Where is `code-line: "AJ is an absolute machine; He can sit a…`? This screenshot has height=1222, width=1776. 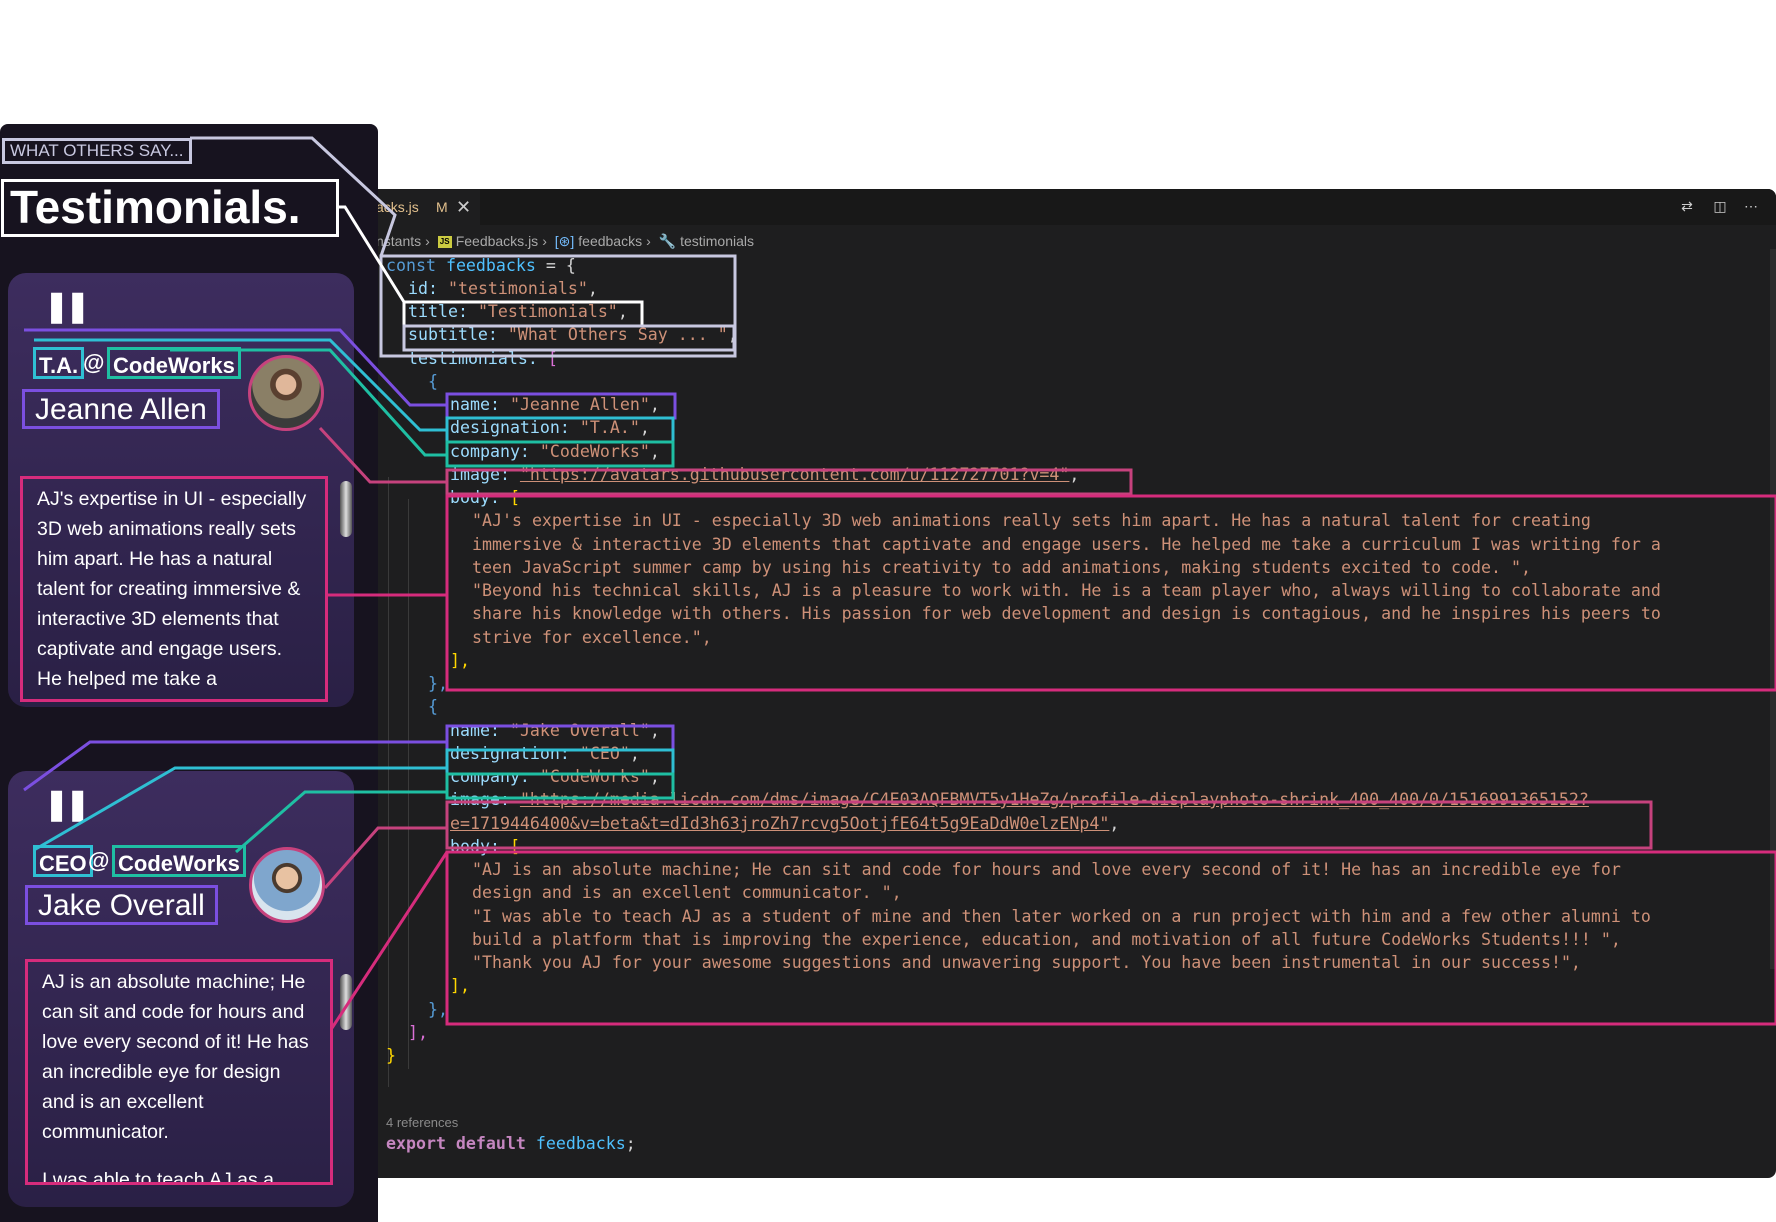
code-line: "AJ is an absolute machine; He can sit a… is located at coordinates (1046, 869).